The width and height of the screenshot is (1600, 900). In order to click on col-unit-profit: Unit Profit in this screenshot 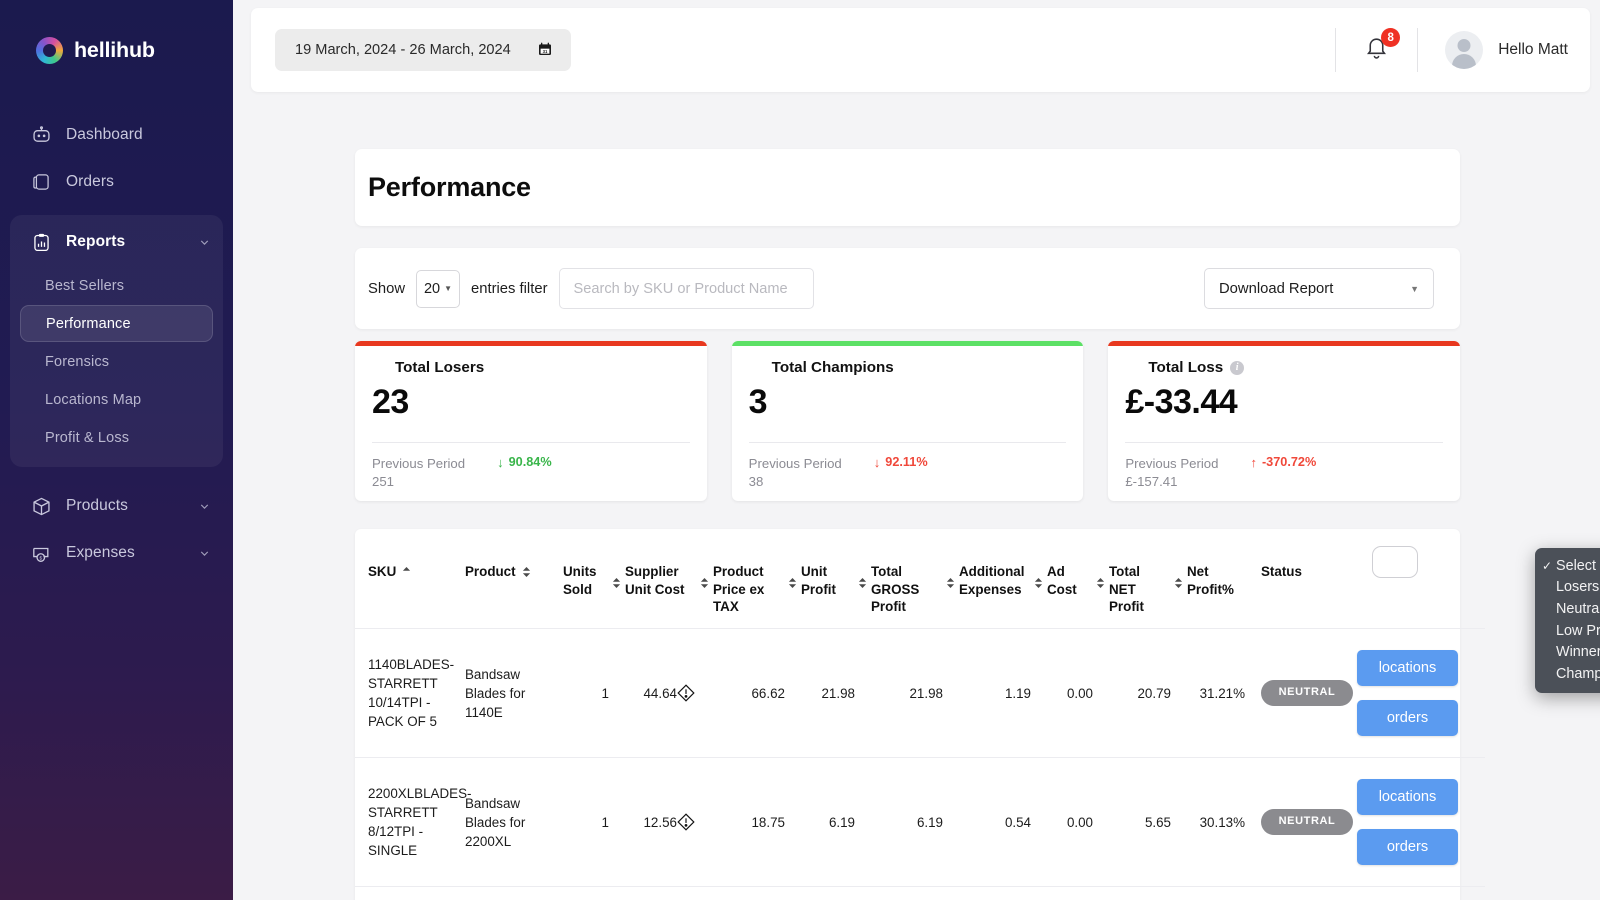, I will do `click(836, 579)`.